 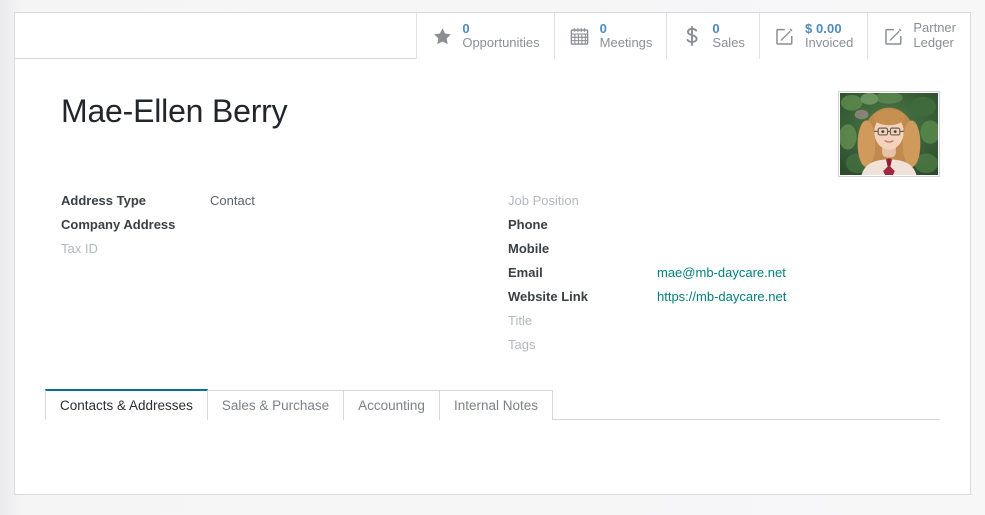 I want to click on field-label: Email, so click(x=525, y=272).